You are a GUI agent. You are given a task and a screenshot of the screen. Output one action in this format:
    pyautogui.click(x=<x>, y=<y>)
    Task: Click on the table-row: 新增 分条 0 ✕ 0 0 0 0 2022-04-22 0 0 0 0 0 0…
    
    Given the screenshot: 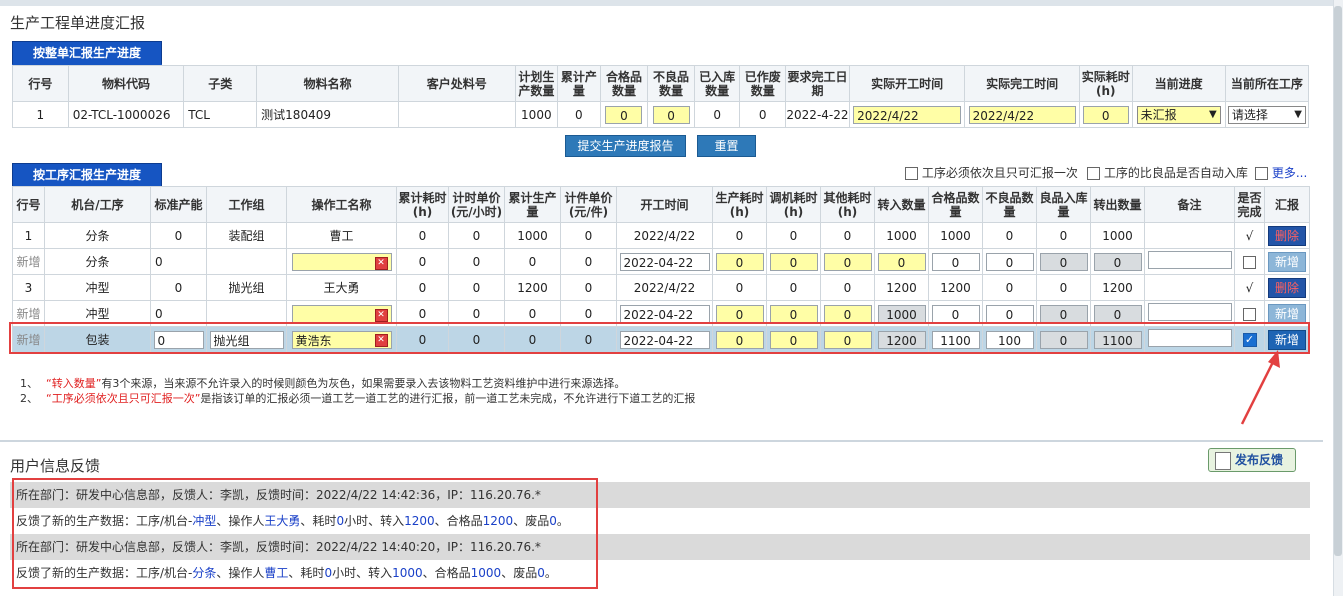 What is the action you would take?
    pyautogui.click(x=661, y=261)
    